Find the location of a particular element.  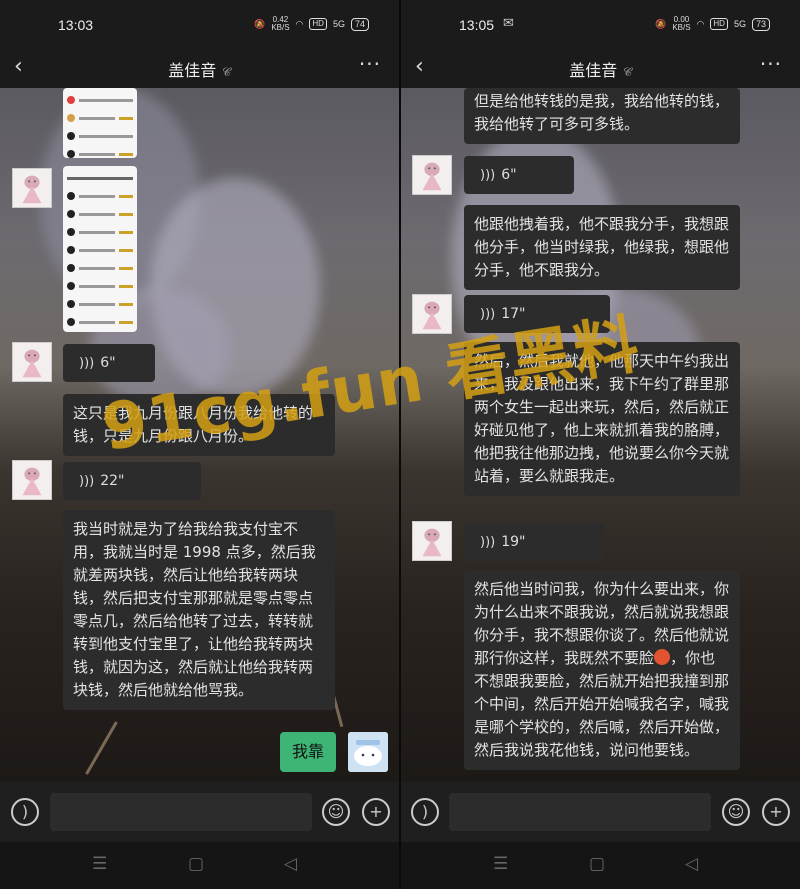

self-text-message: 我靠 is located at coordinates (308, 752).